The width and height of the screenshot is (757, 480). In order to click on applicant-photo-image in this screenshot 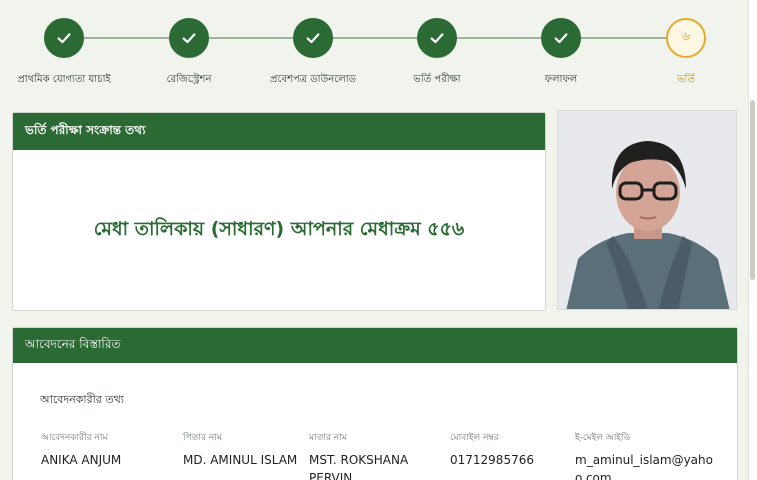, I will do `click(647, 210)`.